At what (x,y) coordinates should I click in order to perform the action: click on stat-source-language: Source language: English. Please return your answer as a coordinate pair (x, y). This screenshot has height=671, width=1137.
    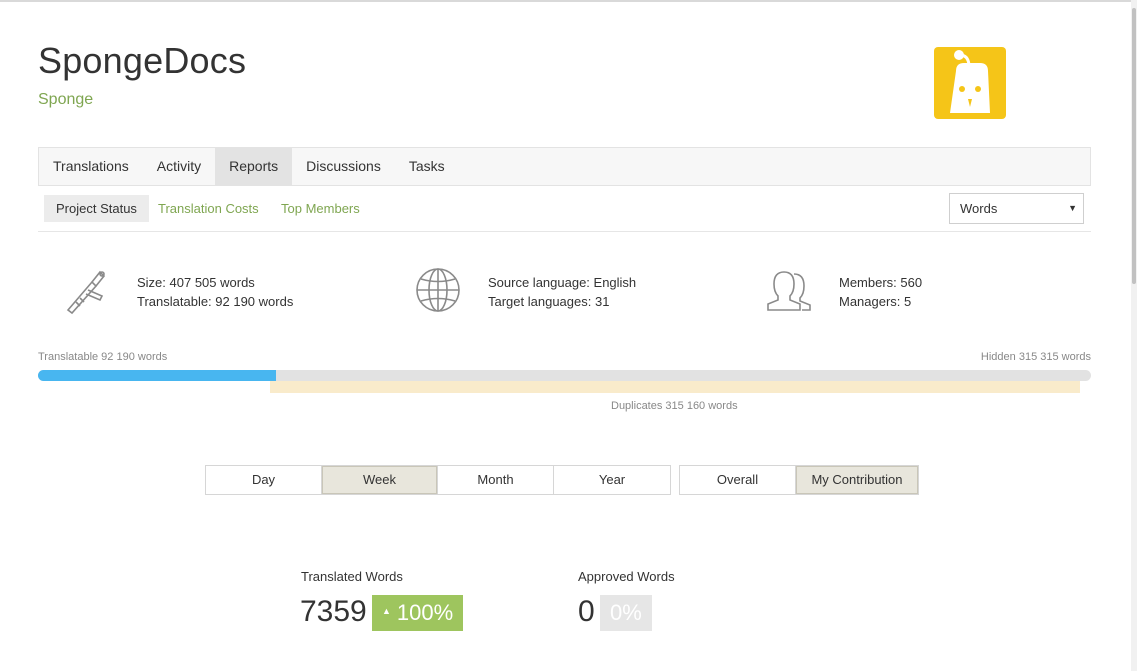
    Looking at the image, I should click on (562, 282).